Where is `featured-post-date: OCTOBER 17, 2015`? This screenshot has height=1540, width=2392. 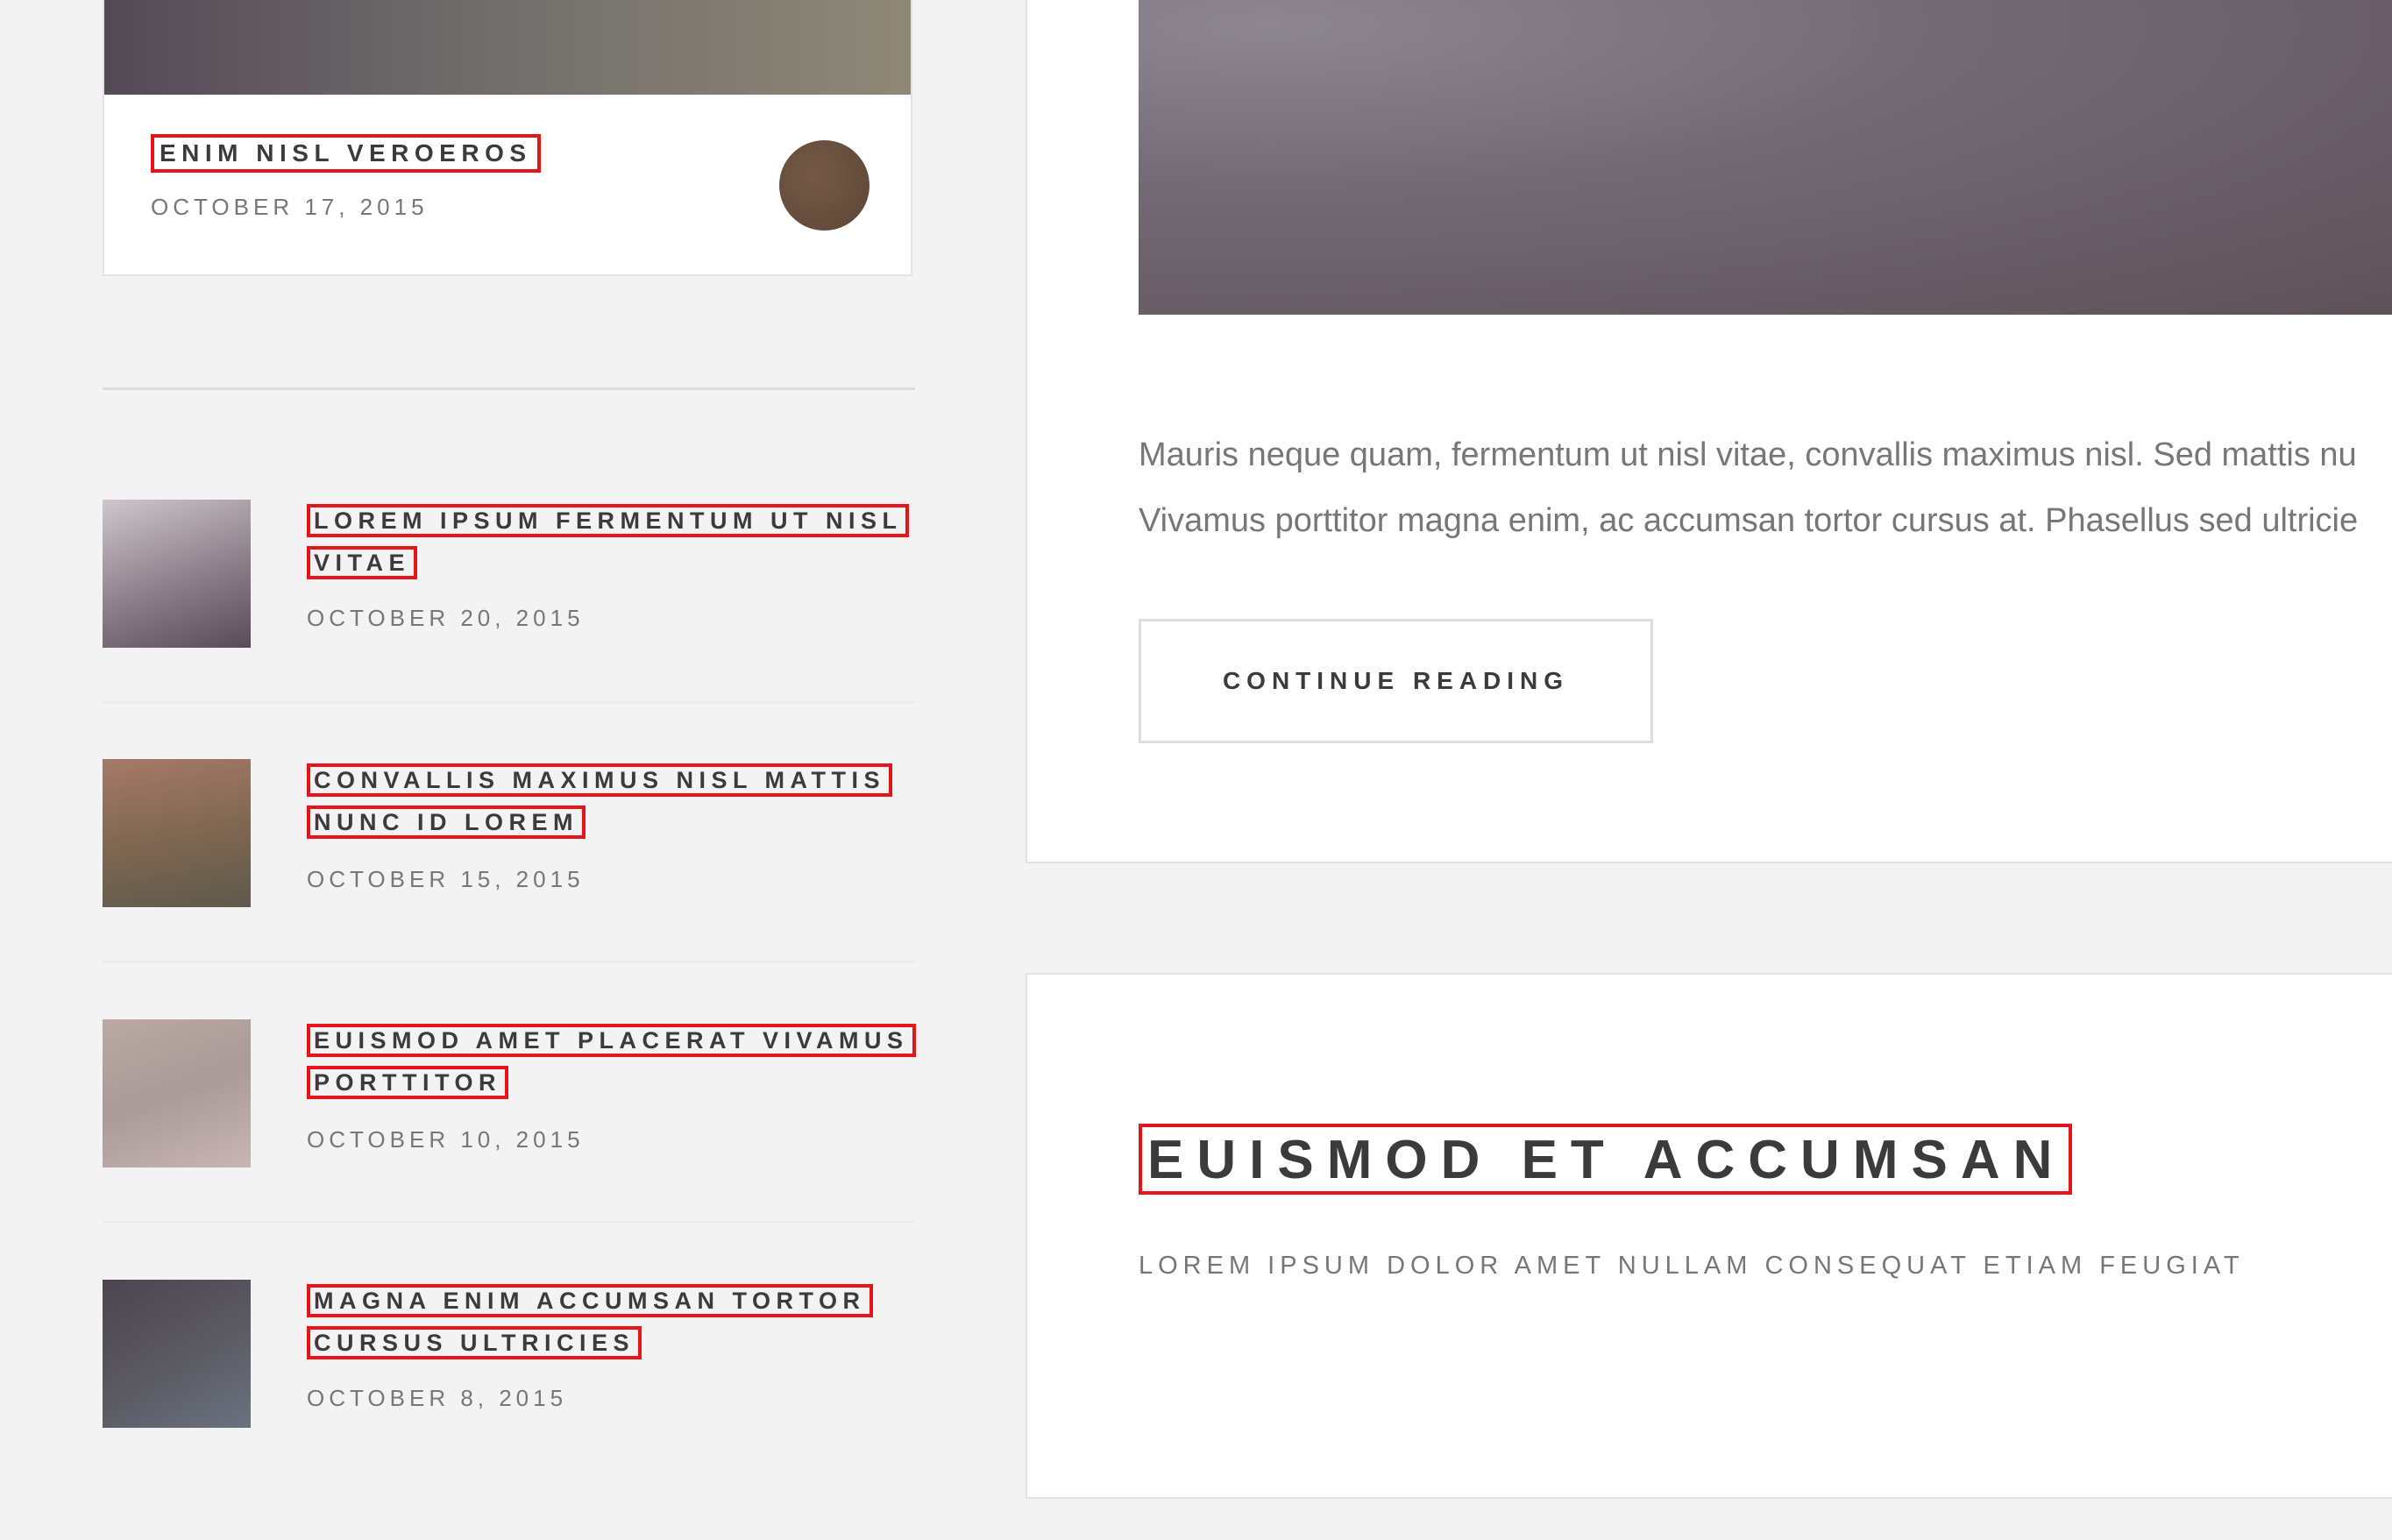 featured-post-date: OCTOBER 17, 2015 is located at coordinates (290, 207).